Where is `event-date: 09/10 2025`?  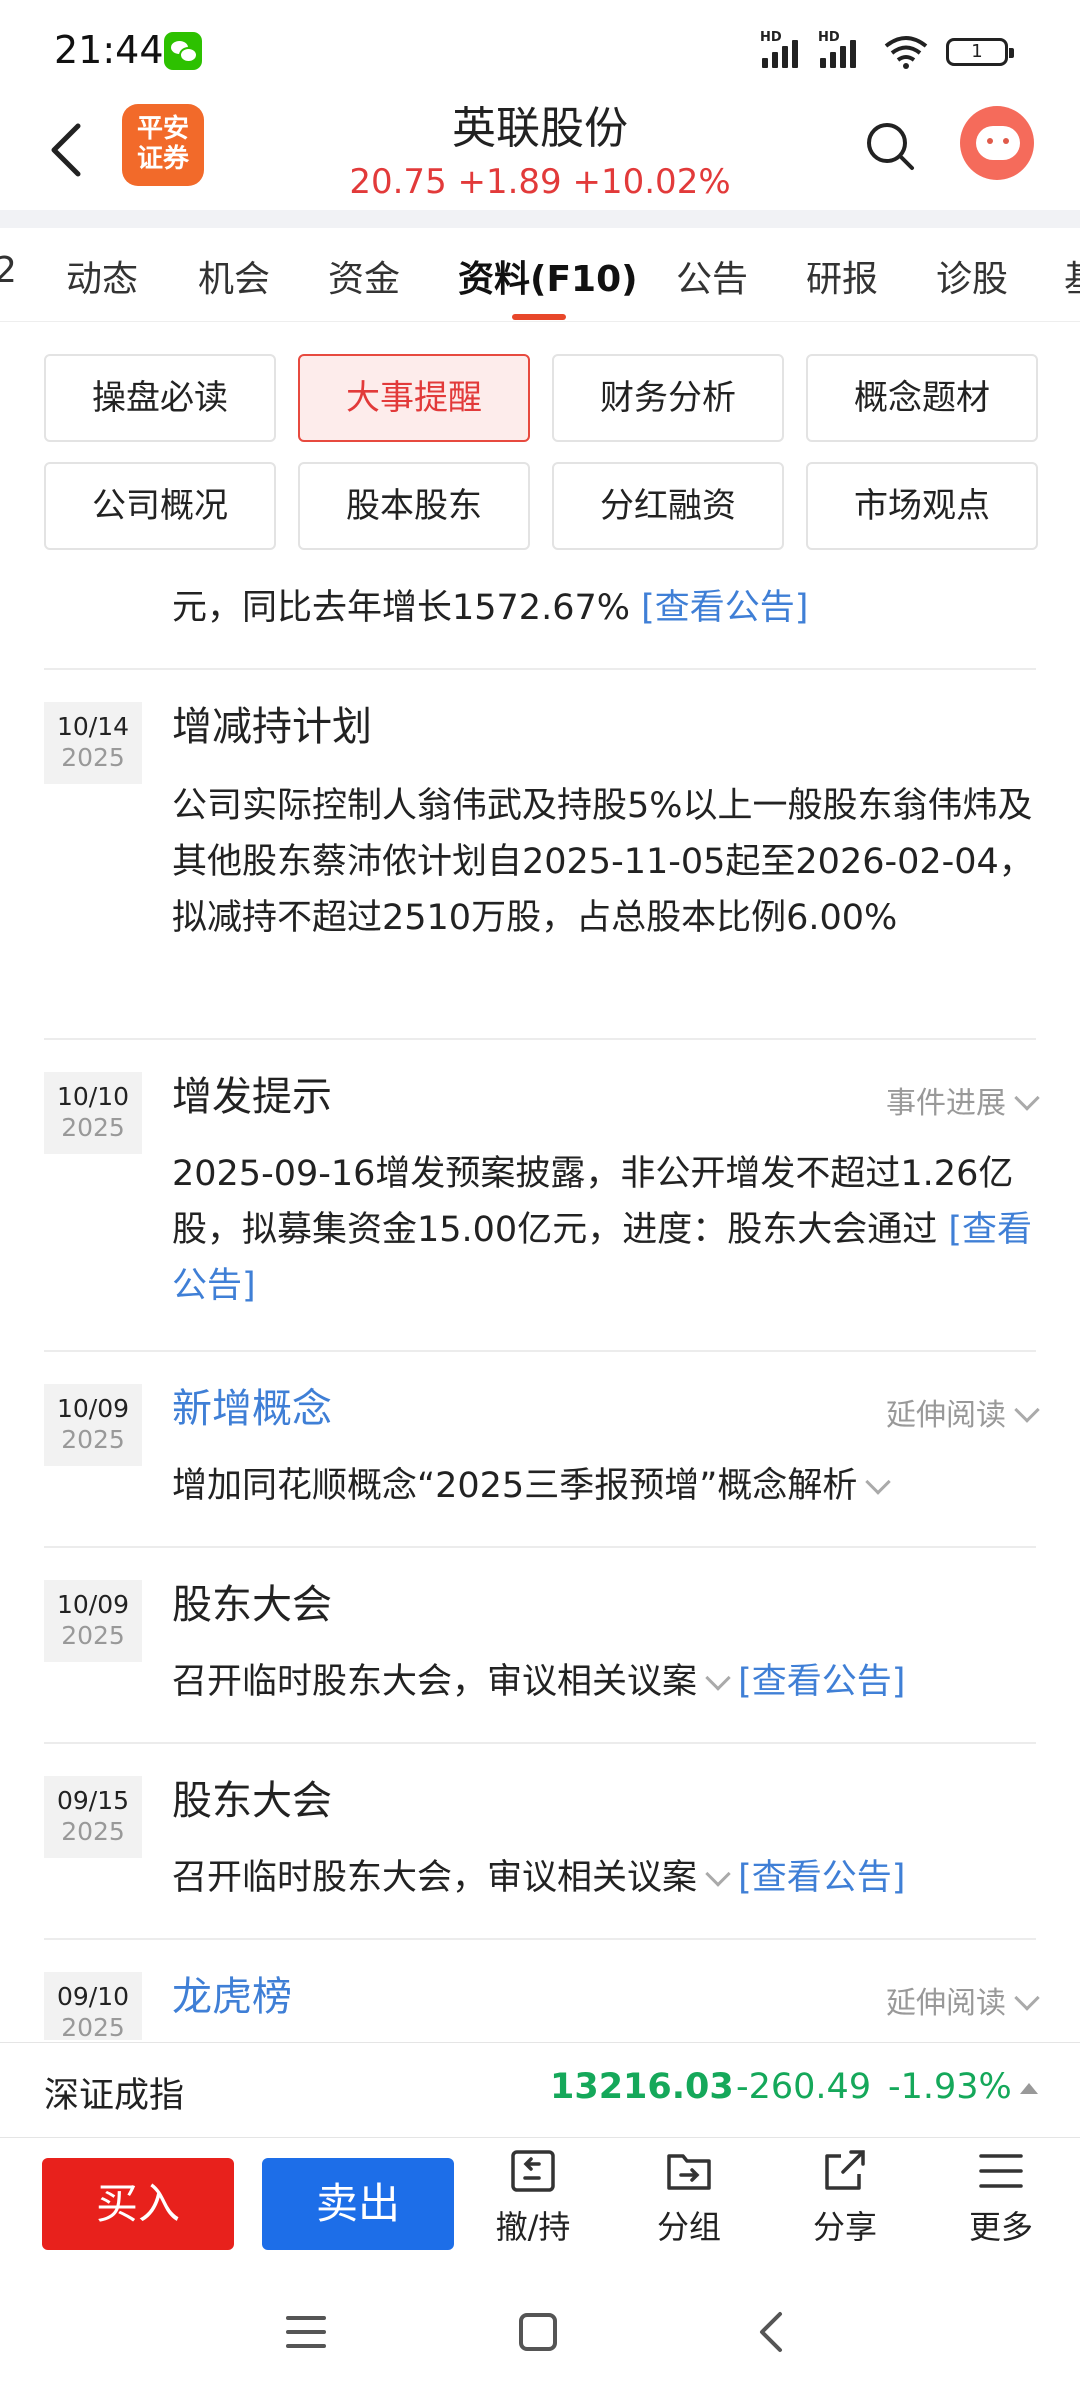 event-date: 09/10 2025 is located at coordinates (93, 2006).